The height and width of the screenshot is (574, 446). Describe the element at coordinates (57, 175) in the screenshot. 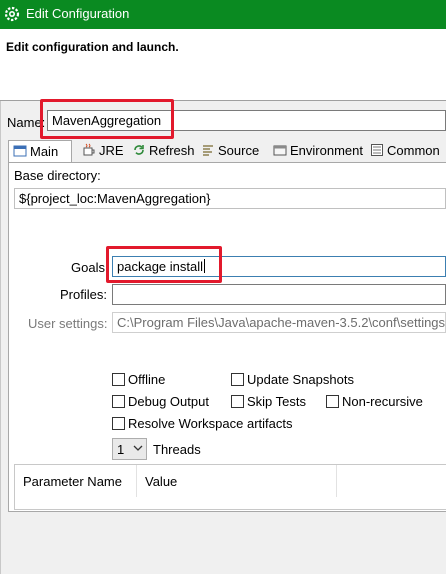

I see `base-directory-label: Base directory:` at that location.